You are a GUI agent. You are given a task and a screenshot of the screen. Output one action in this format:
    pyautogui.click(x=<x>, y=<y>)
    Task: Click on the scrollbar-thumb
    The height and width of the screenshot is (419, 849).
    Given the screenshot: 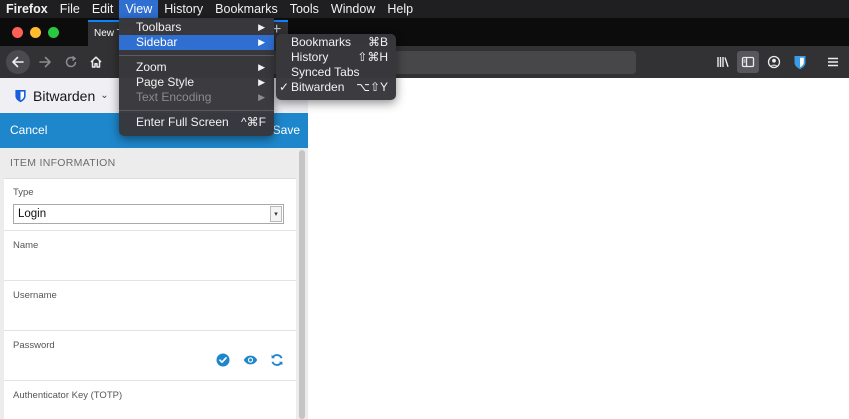 What is the action you would take?
    pyautogui.click(x=302, y=284)
    